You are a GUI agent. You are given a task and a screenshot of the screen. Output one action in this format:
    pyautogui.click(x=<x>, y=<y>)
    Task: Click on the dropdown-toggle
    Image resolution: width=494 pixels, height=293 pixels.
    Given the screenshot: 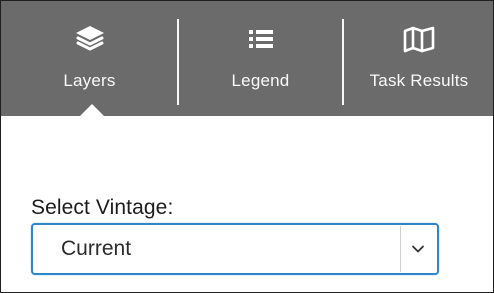 What is the action you would take?
    pyautogui.click(x=417, y=249)
    